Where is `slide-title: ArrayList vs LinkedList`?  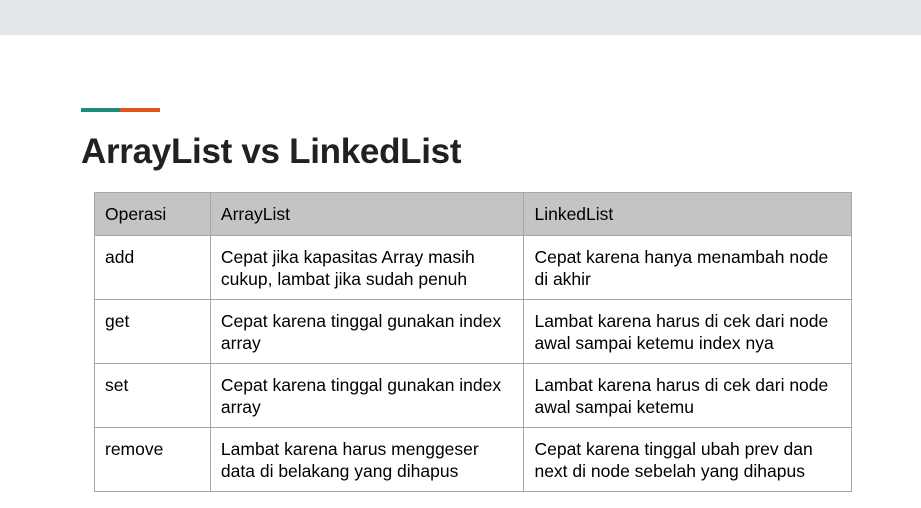 slide-title: ArrayList vs LinkedList is located at coordinates (271, 151).